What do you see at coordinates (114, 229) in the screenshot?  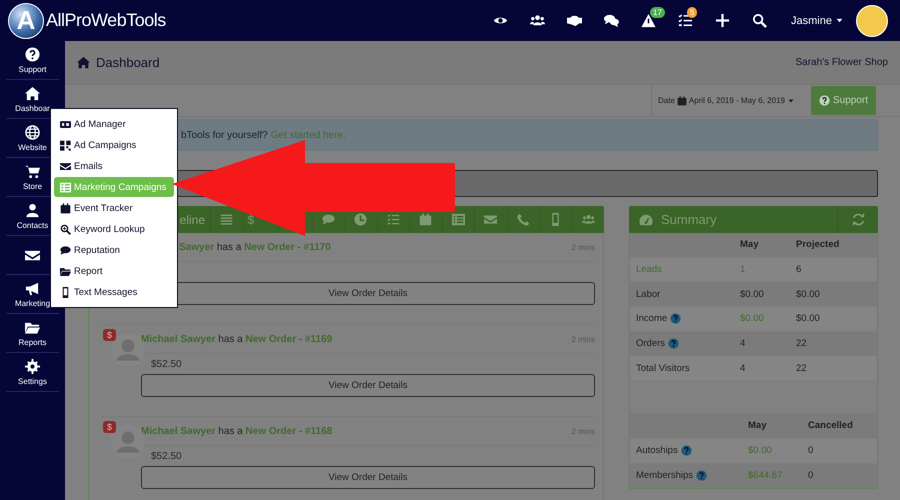 I see `menu-item: Keyword Lookup` at bounding box center [114, 229].